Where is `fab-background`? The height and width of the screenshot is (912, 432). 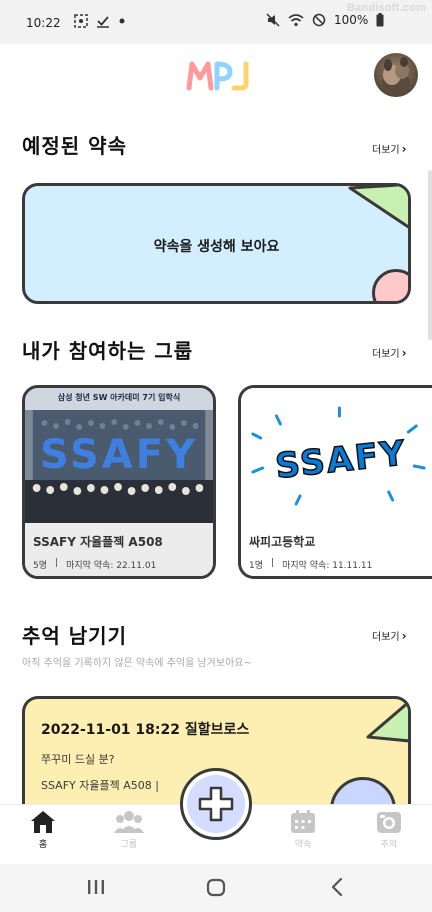
fab-background is located at coordinates (216, 804).